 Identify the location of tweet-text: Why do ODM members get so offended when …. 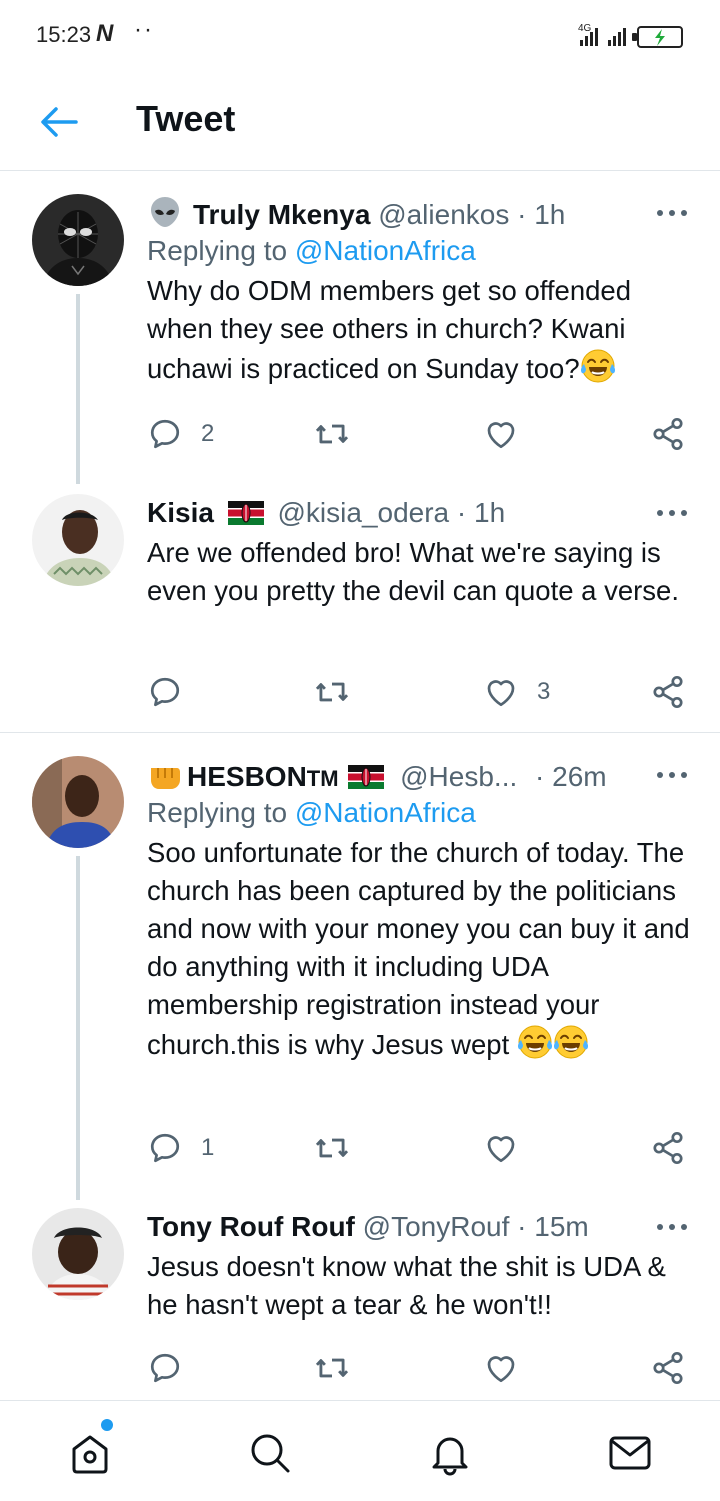
(389, 329).